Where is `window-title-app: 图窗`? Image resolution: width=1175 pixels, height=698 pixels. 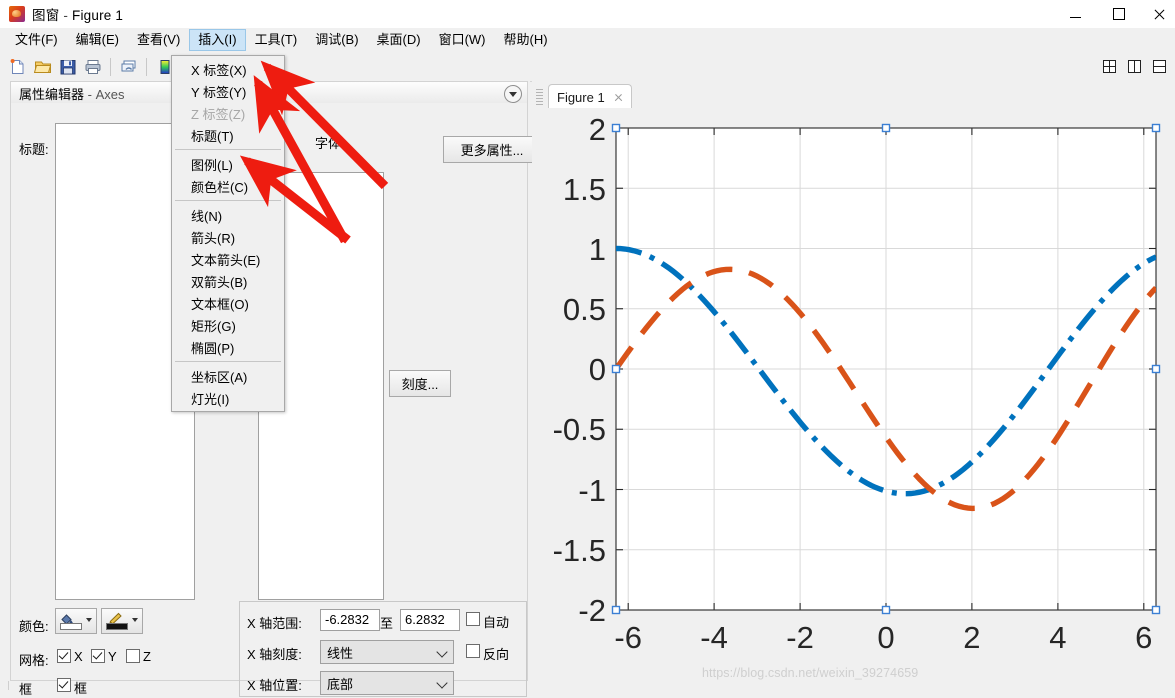 window-title-app: 图窗 is located at coordinates (46, 15).